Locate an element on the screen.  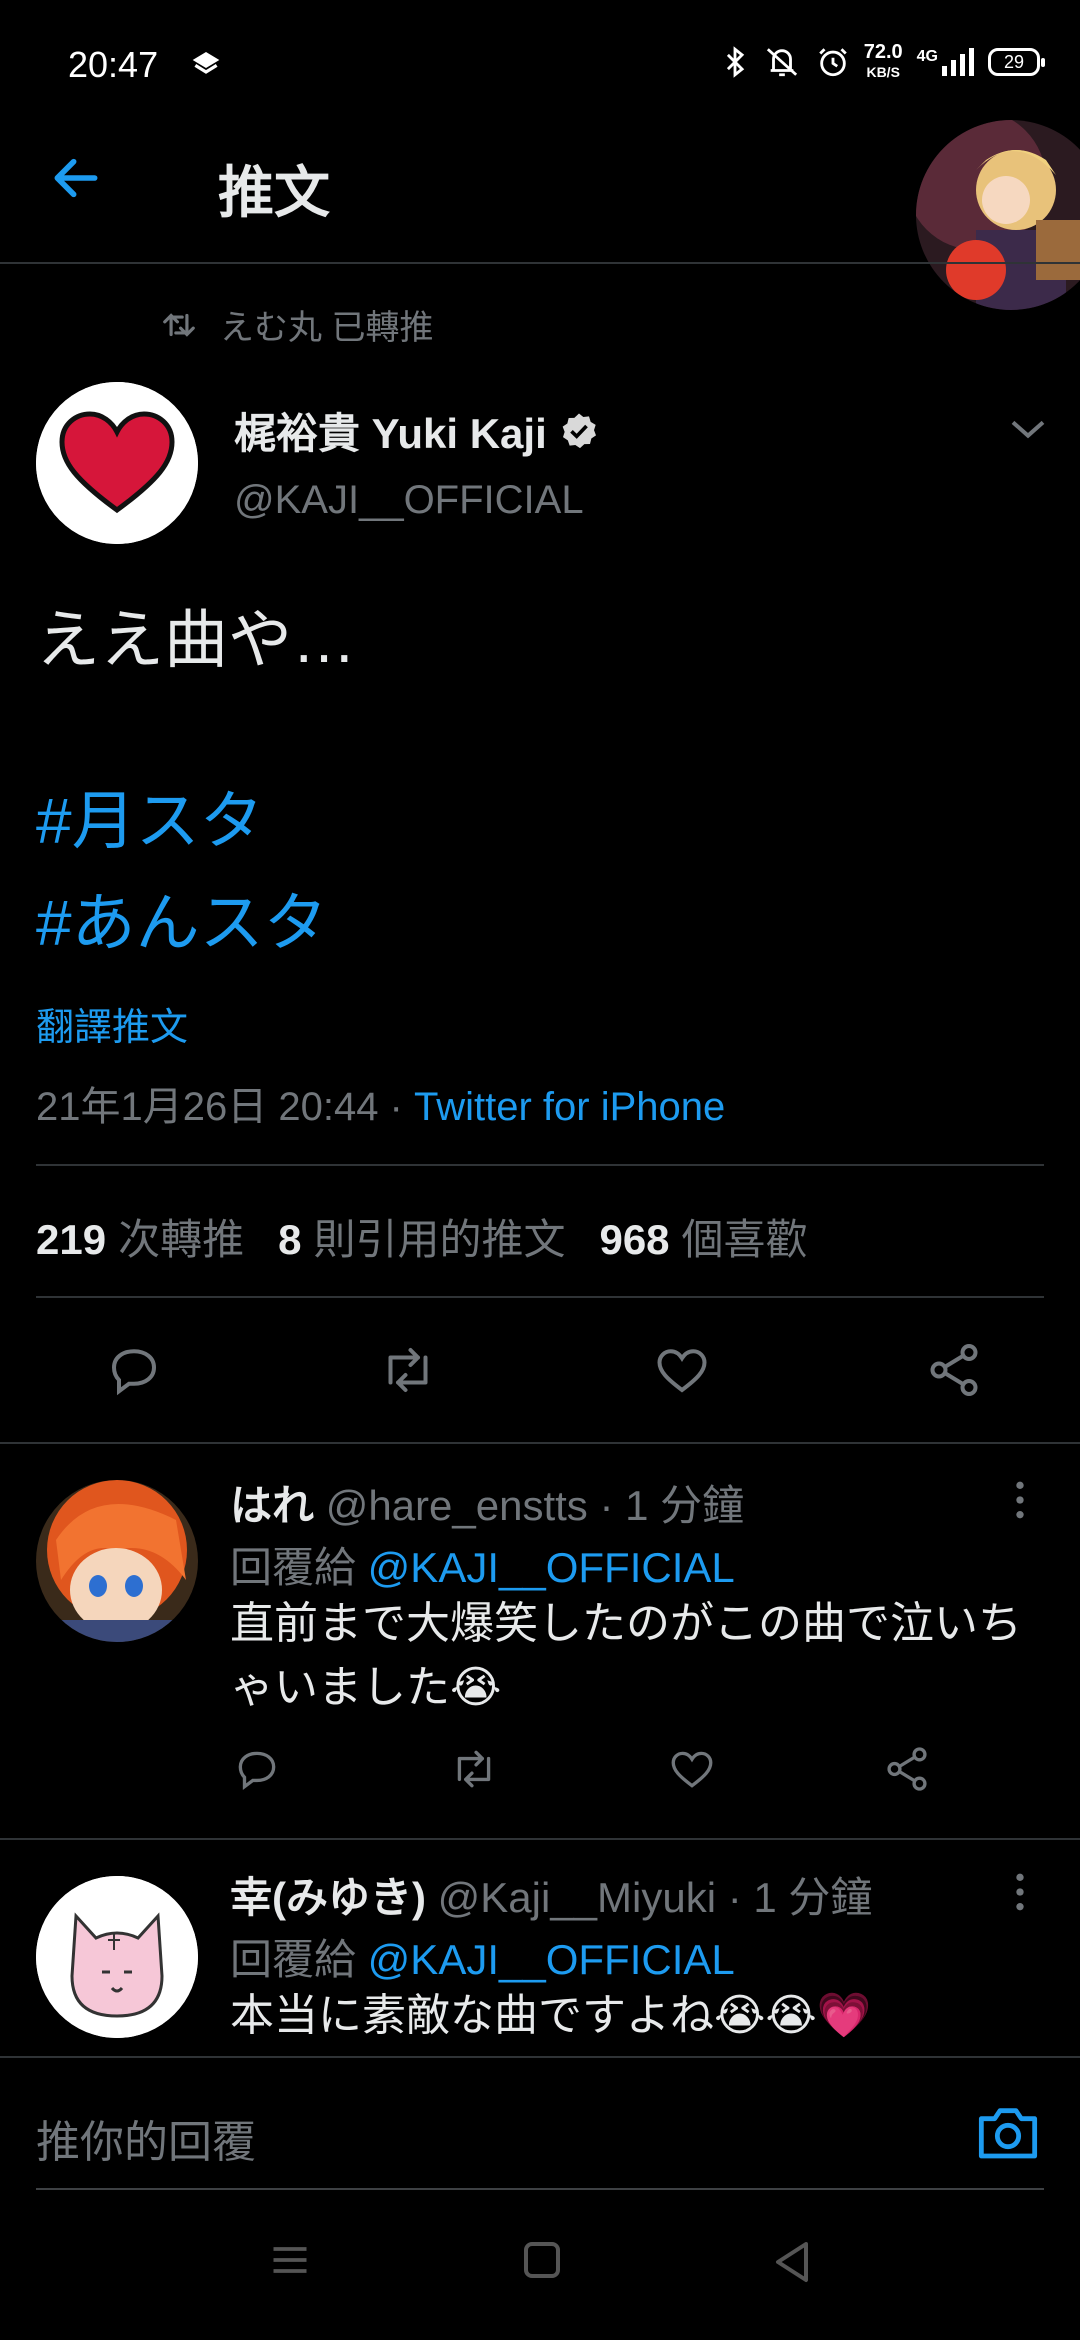
tweet-actions is located at coordinates (544, 1370).